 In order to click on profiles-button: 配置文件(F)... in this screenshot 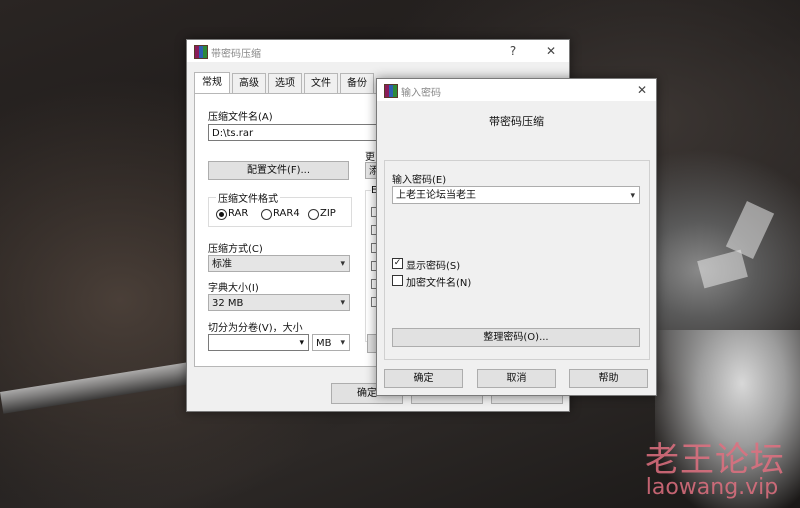, I will do `click(278, 170)`.